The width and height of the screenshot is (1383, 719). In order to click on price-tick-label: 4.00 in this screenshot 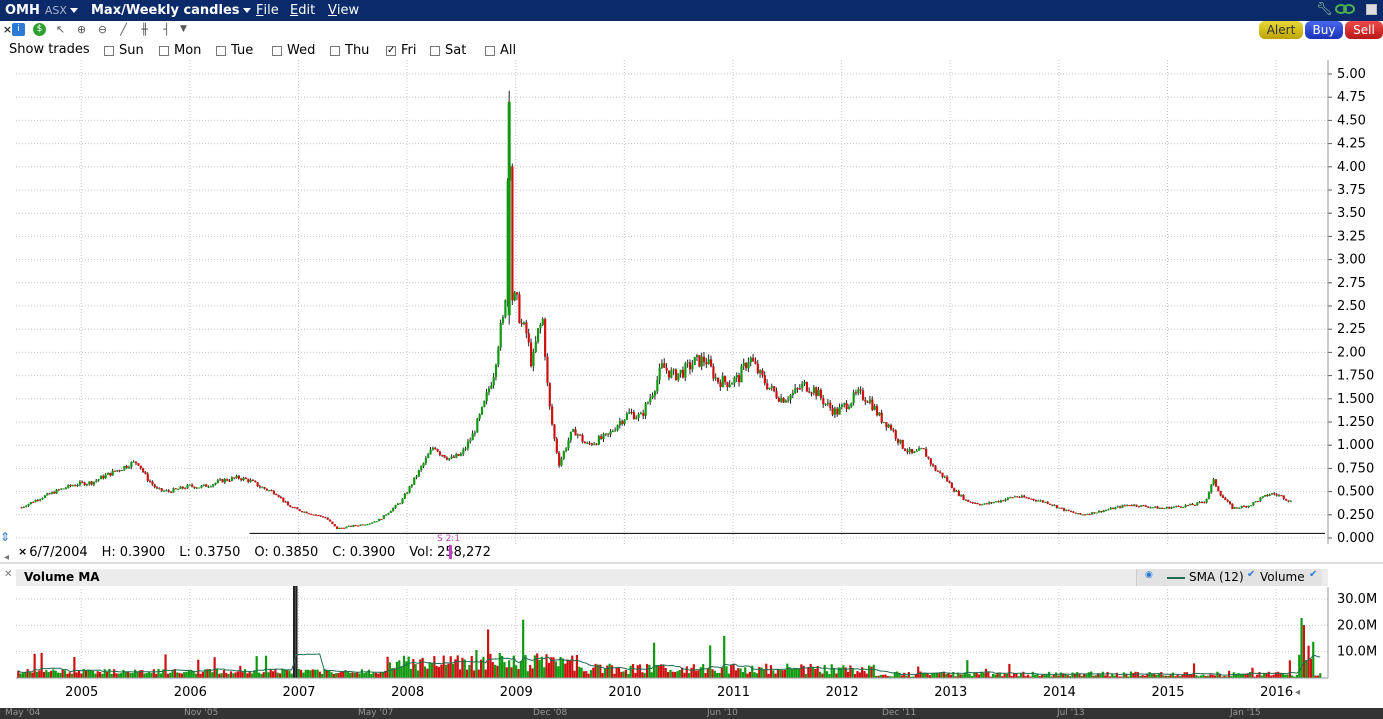, I will do `click(1351, 167)`.